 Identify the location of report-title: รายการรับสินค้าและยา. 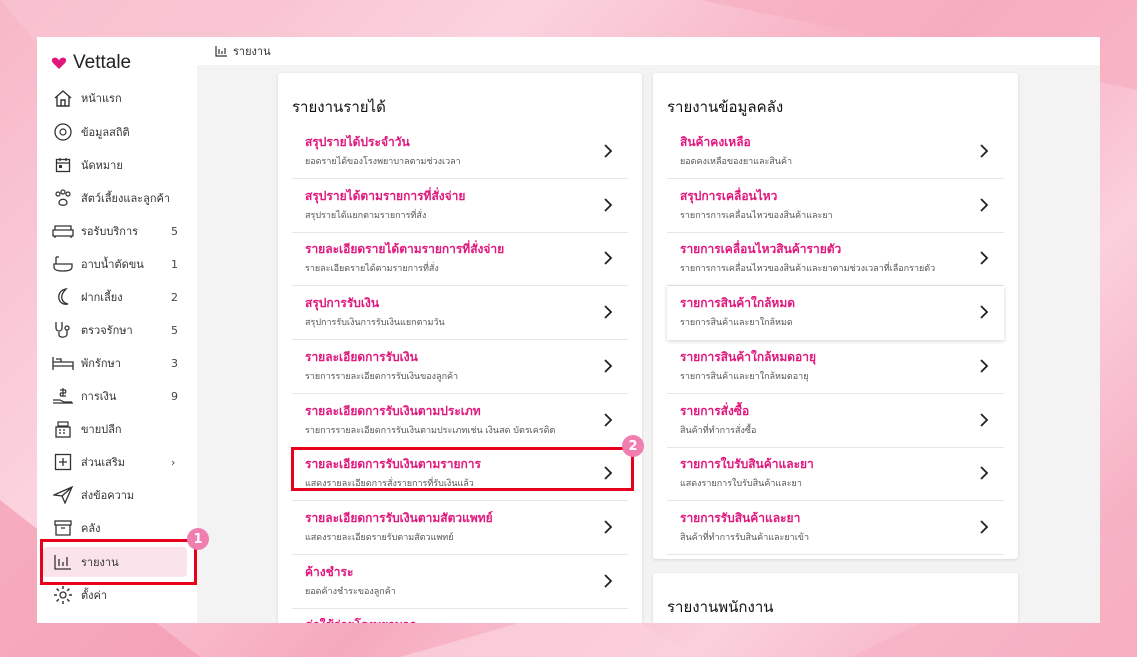
(740, 517).